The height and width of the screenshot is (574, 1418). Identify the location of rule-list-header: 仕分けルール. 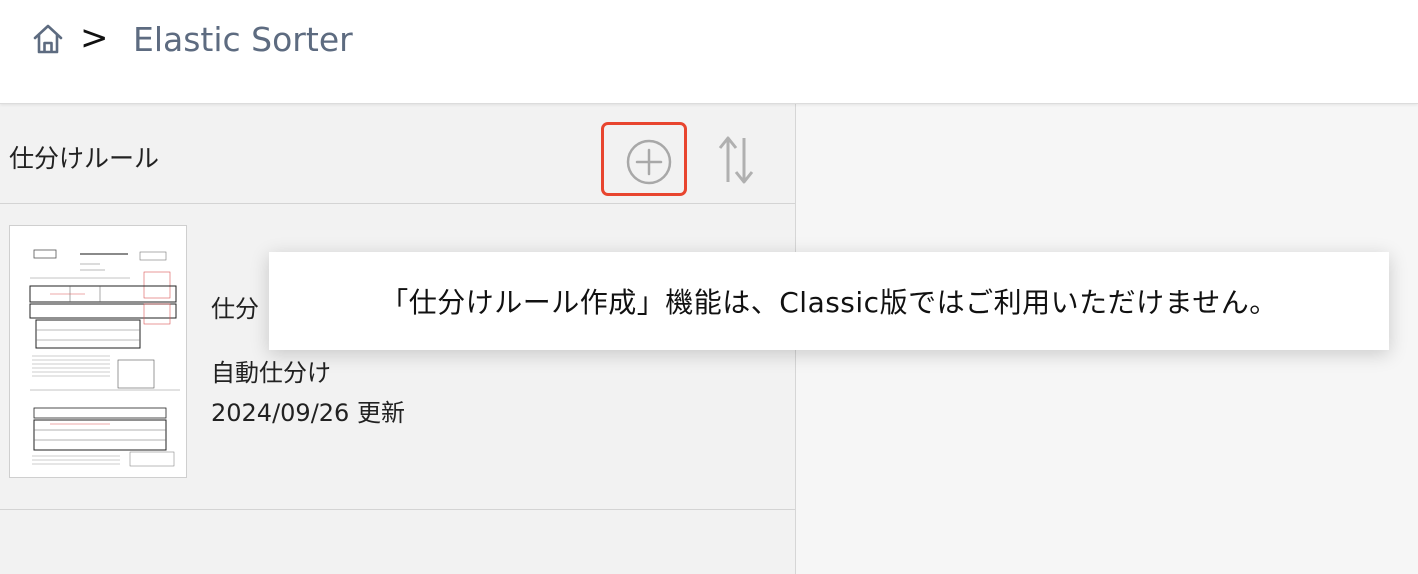
(397, 154).